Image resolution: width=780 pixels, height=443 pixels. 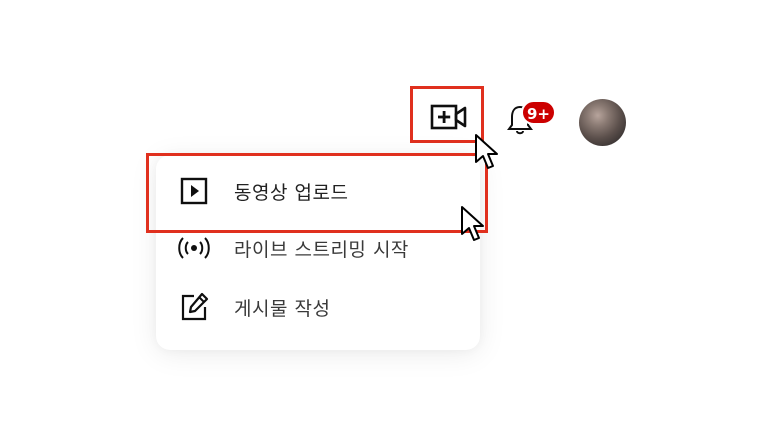 What do you see at coordinates (447, 114) in the screenshot?
I see `create-button-highlight` at bounding box center [447, 114].